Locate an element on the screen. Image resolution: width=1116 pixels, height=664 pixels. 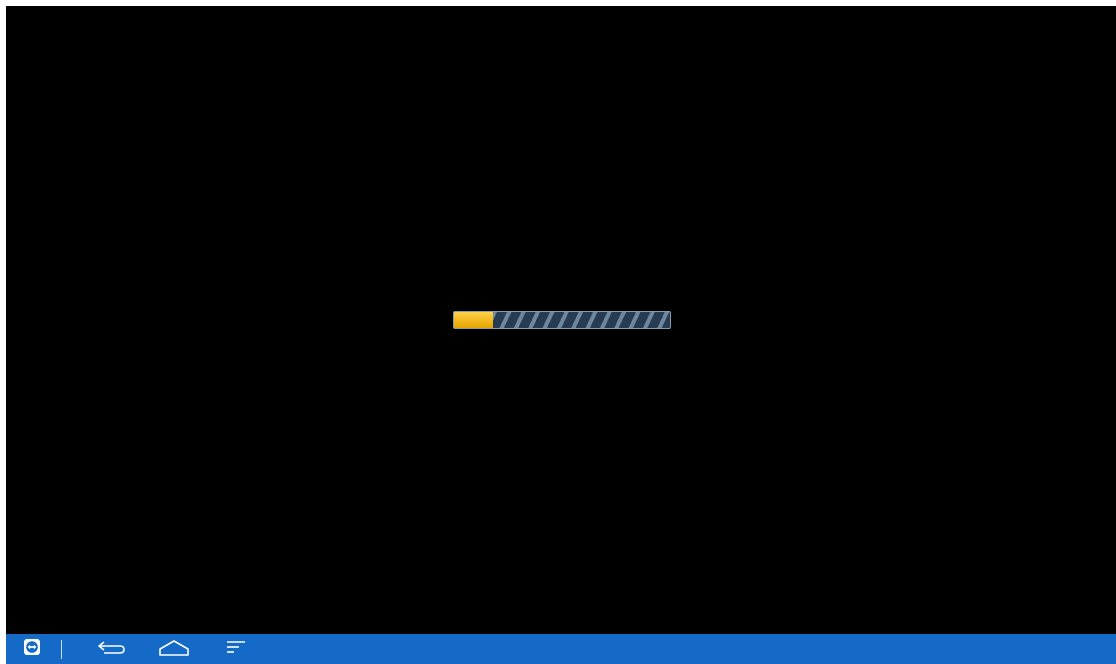
back-arrow-icon is located at coordinates (112, 649).